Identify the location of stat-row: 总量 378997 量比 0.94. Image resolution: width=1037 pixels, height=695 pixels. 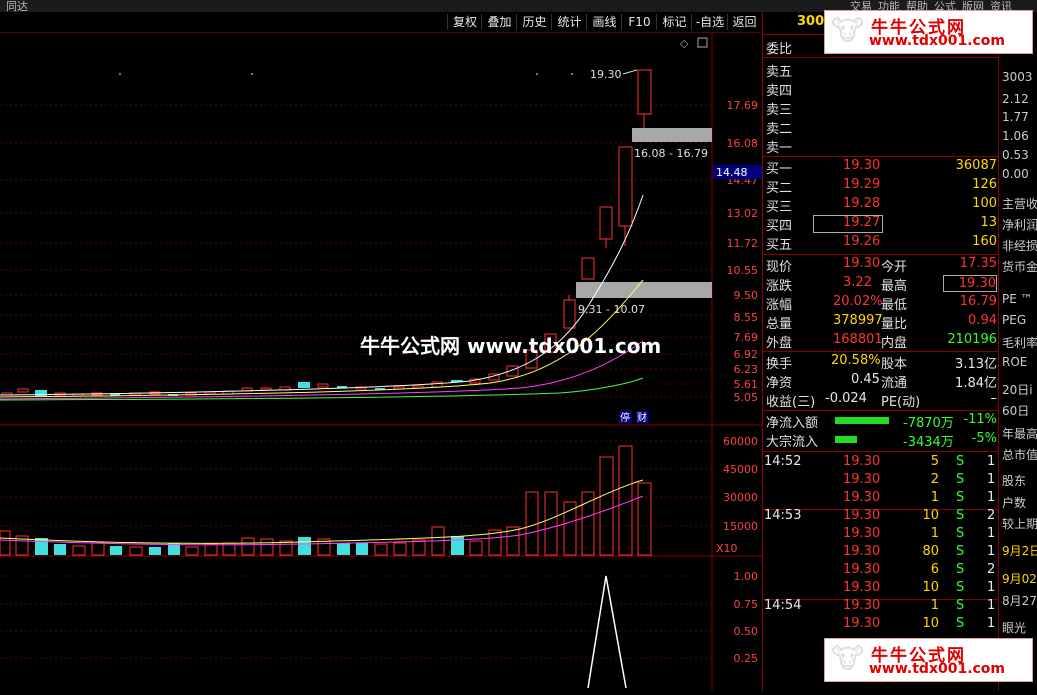
(881, 322).